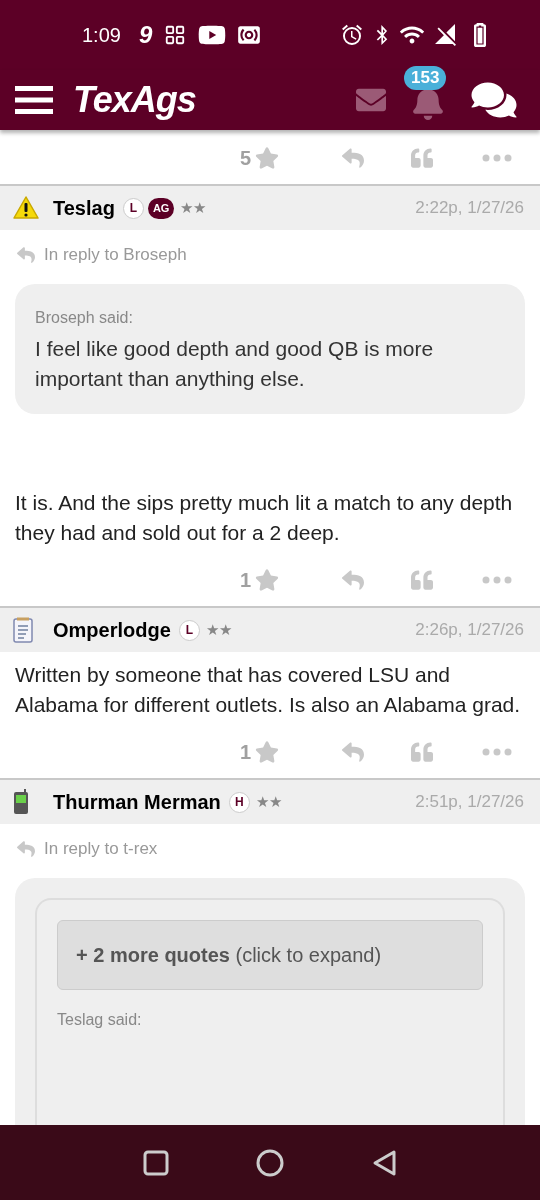  What do you see at coordinates (23, 630) in the screenshot?
I see `notepad-icon` at bounding box center [23, 630].